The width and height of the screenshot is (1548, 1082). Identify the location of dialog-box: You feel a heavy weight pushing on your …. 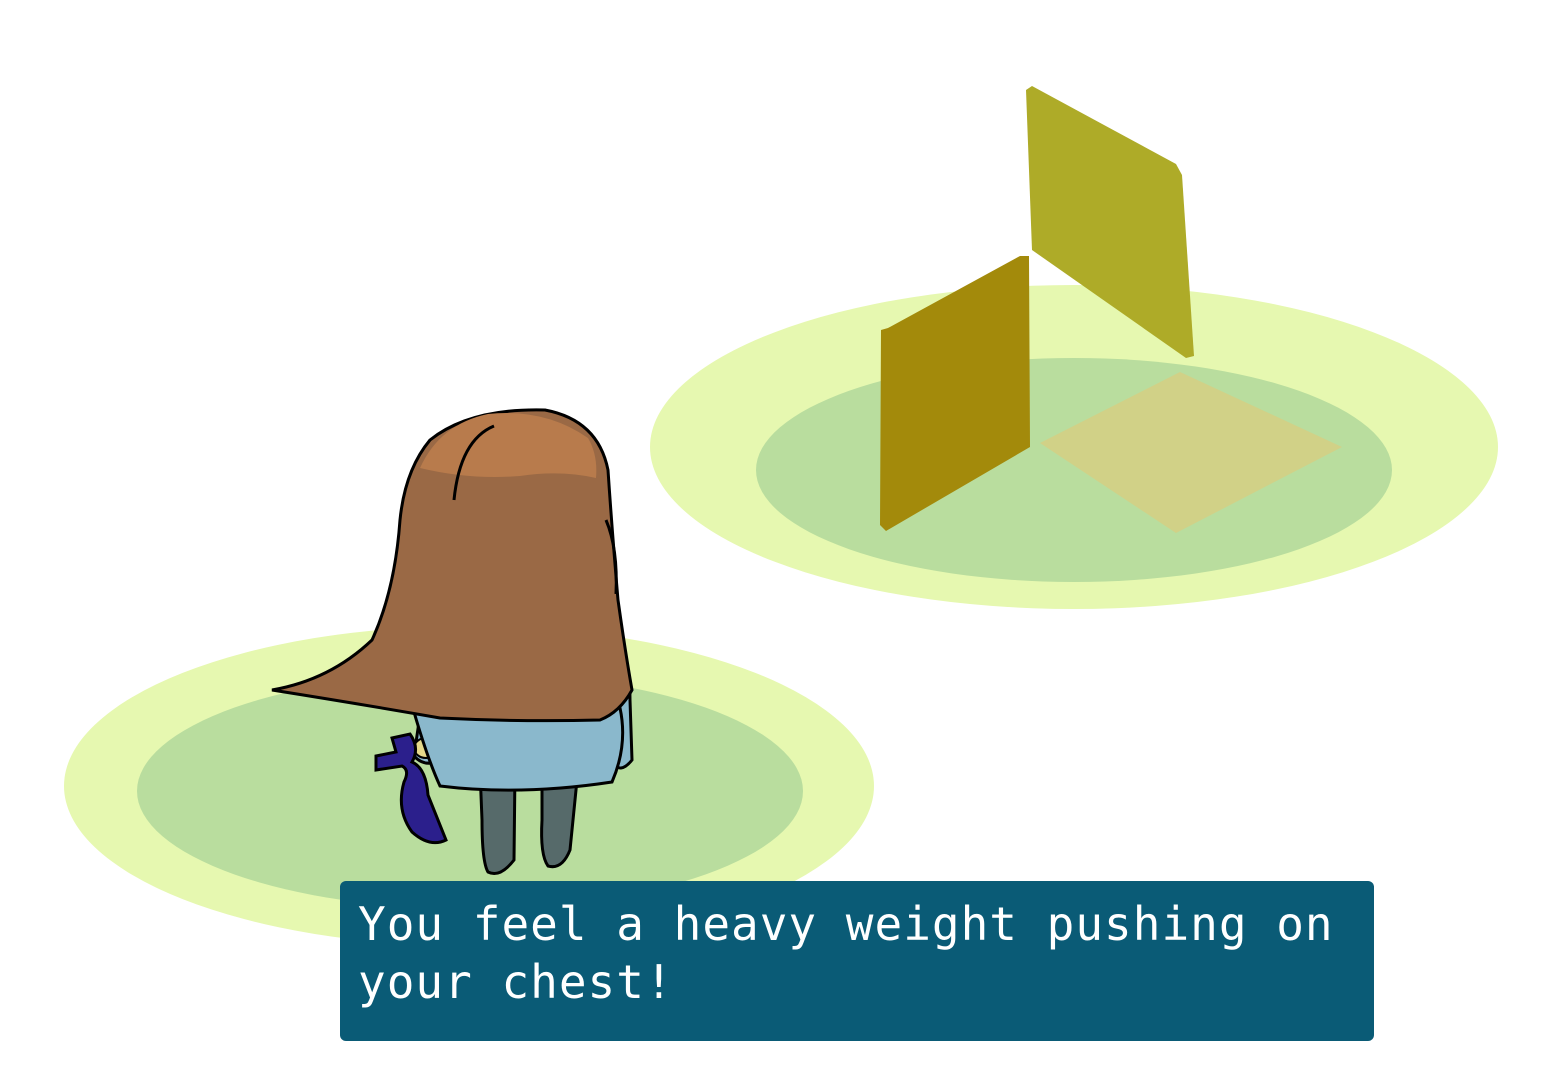
(857, 961).